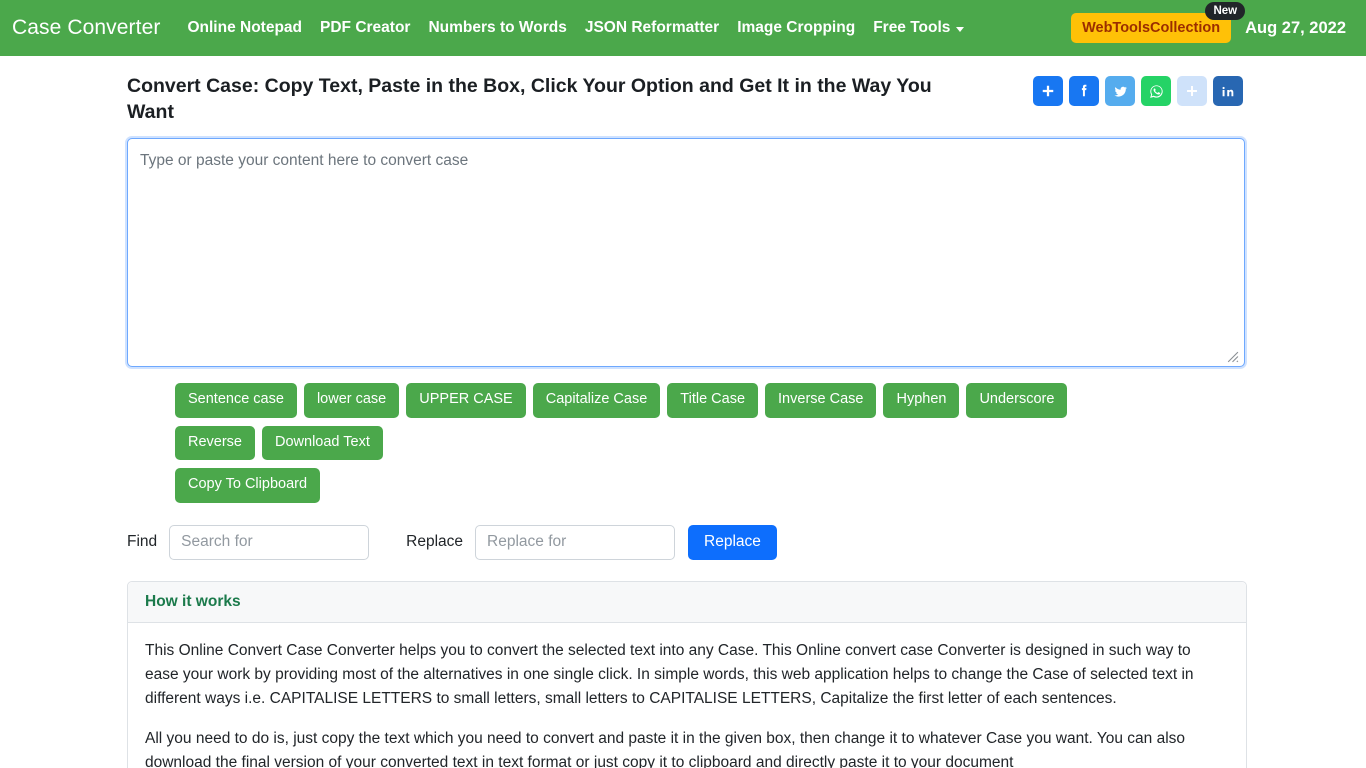  What do you see at coordinates (821, 400) in the screenshot?
I see `inverse-case-button: Inverse Case` at bounding box center [821, 400].